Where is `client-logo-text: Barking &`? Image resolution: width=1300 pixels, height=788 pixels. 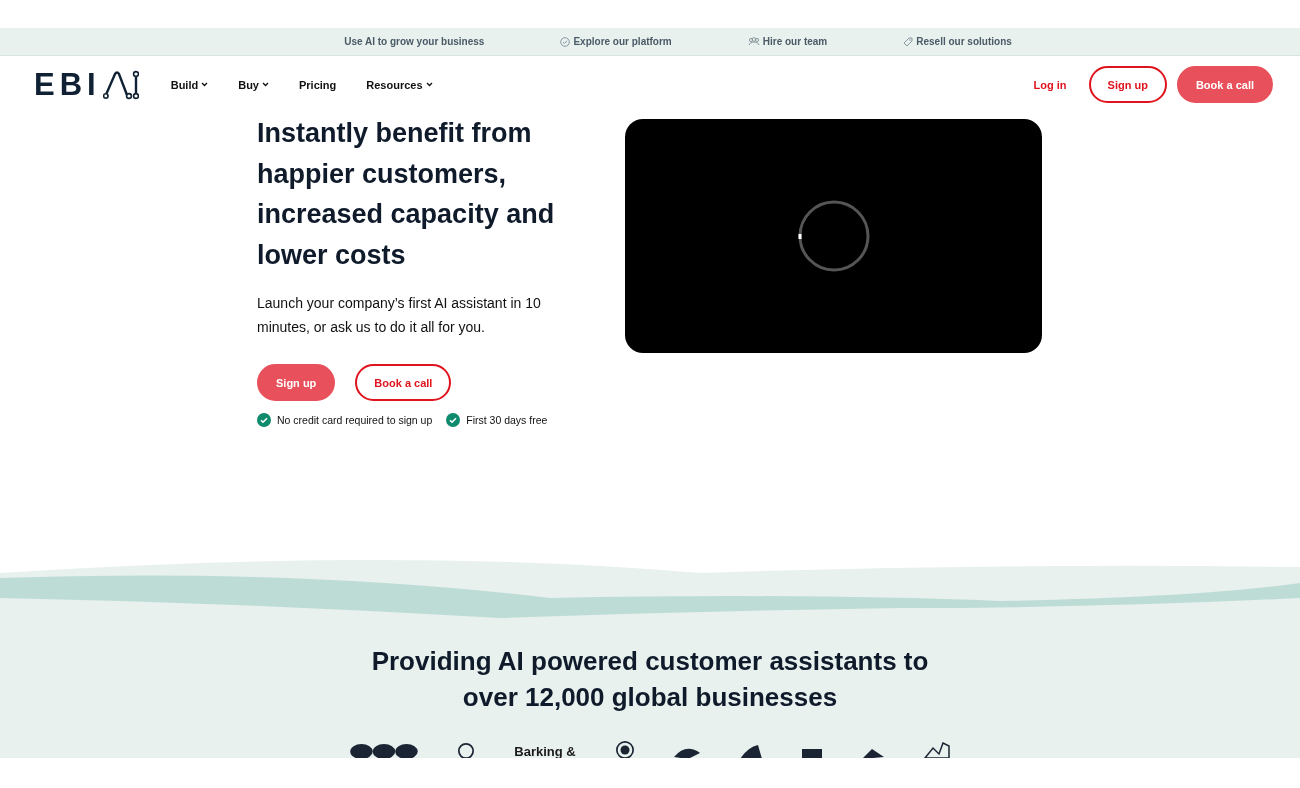 client-logo-text: Barking & is located at coordinates (545, 751).